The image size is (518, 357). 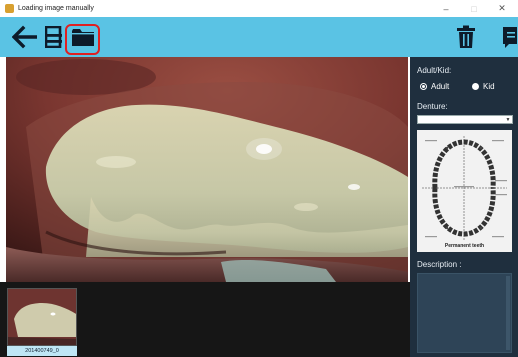 I want to click on window-controls: – □ ✕, so click(x=474, y=8).